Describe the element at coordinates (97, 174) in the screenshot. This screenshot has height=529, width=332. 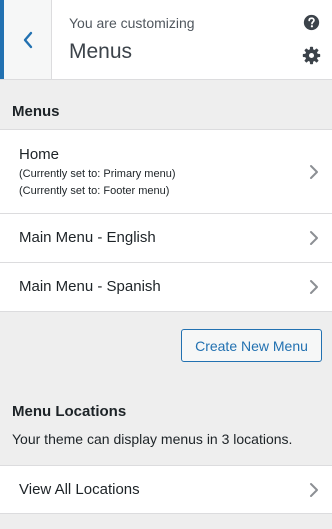
I see `menu-location-note: (Currently set to: Primary menu)` at that location.